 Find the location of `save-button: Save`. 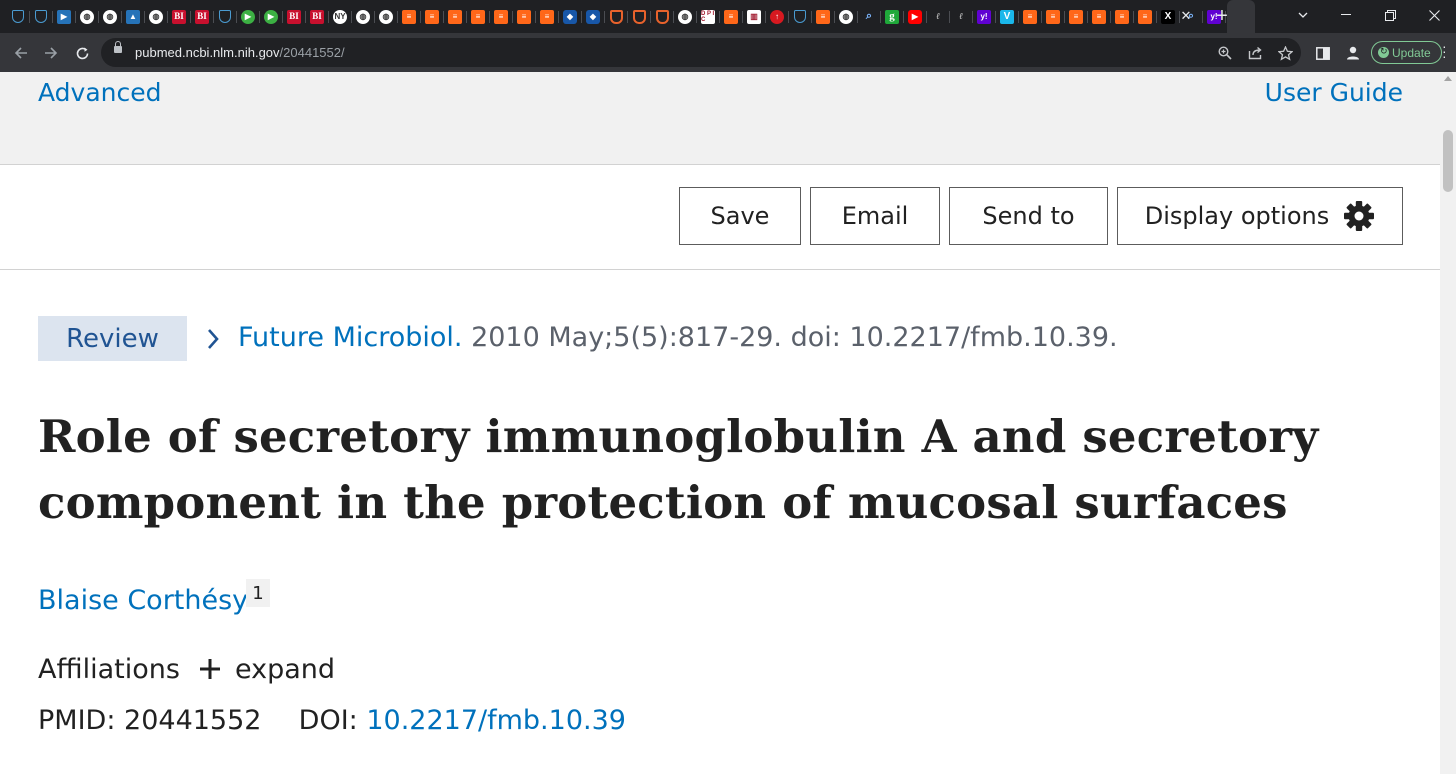

save-button: Save is located at coordinates (740, 216).